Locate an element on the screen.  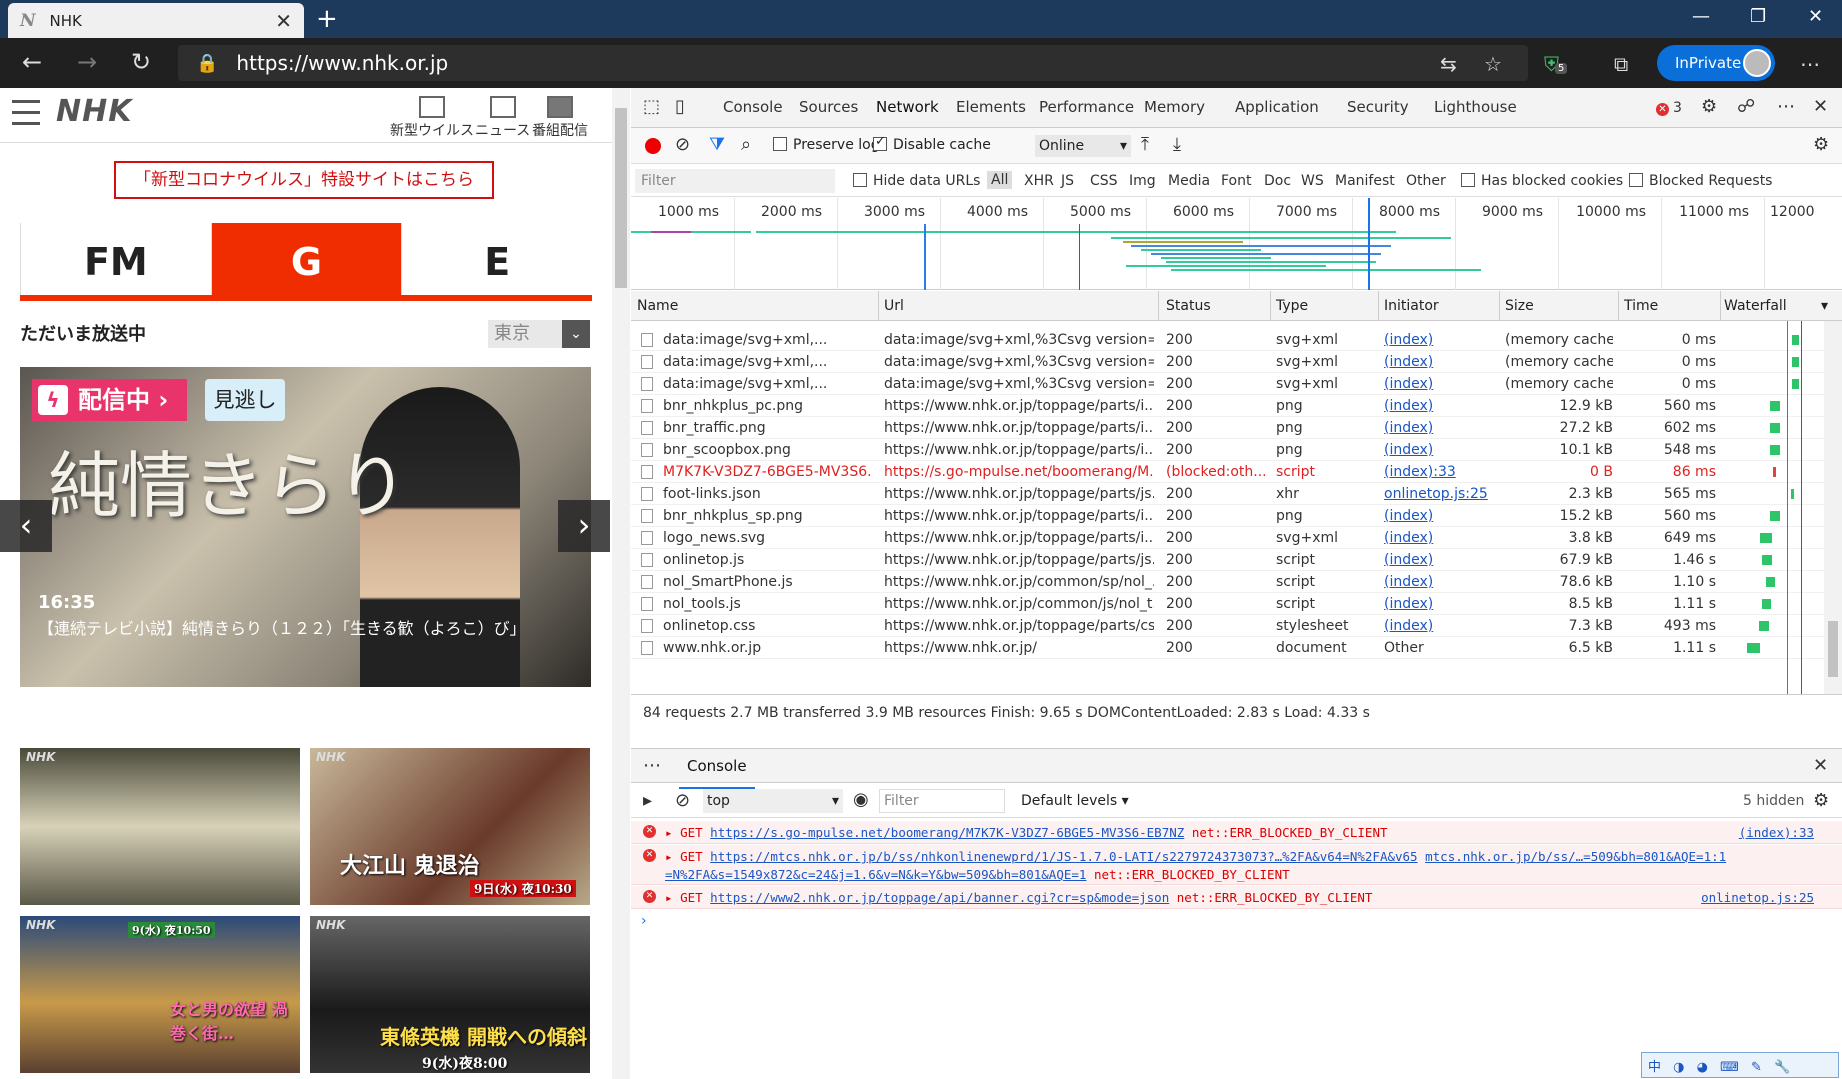
col-type: Type is located at coordinates (1292, 306).